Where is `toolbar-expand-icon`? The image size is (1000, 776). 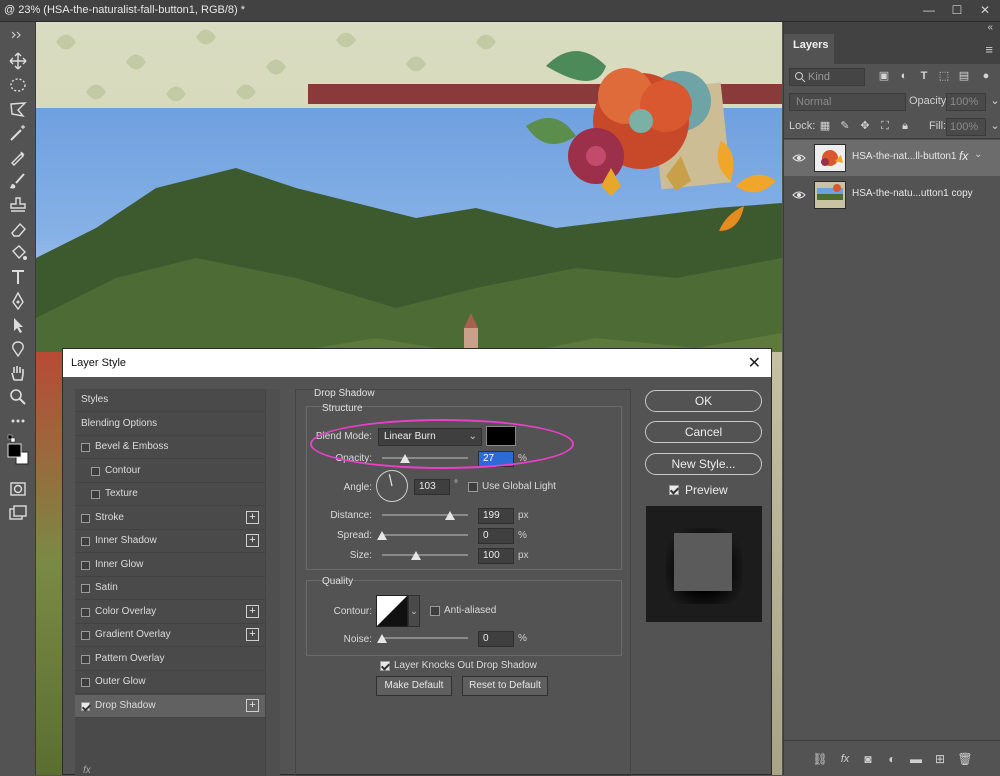
toolbar-expand-icon is located at coordinates (18, 35).